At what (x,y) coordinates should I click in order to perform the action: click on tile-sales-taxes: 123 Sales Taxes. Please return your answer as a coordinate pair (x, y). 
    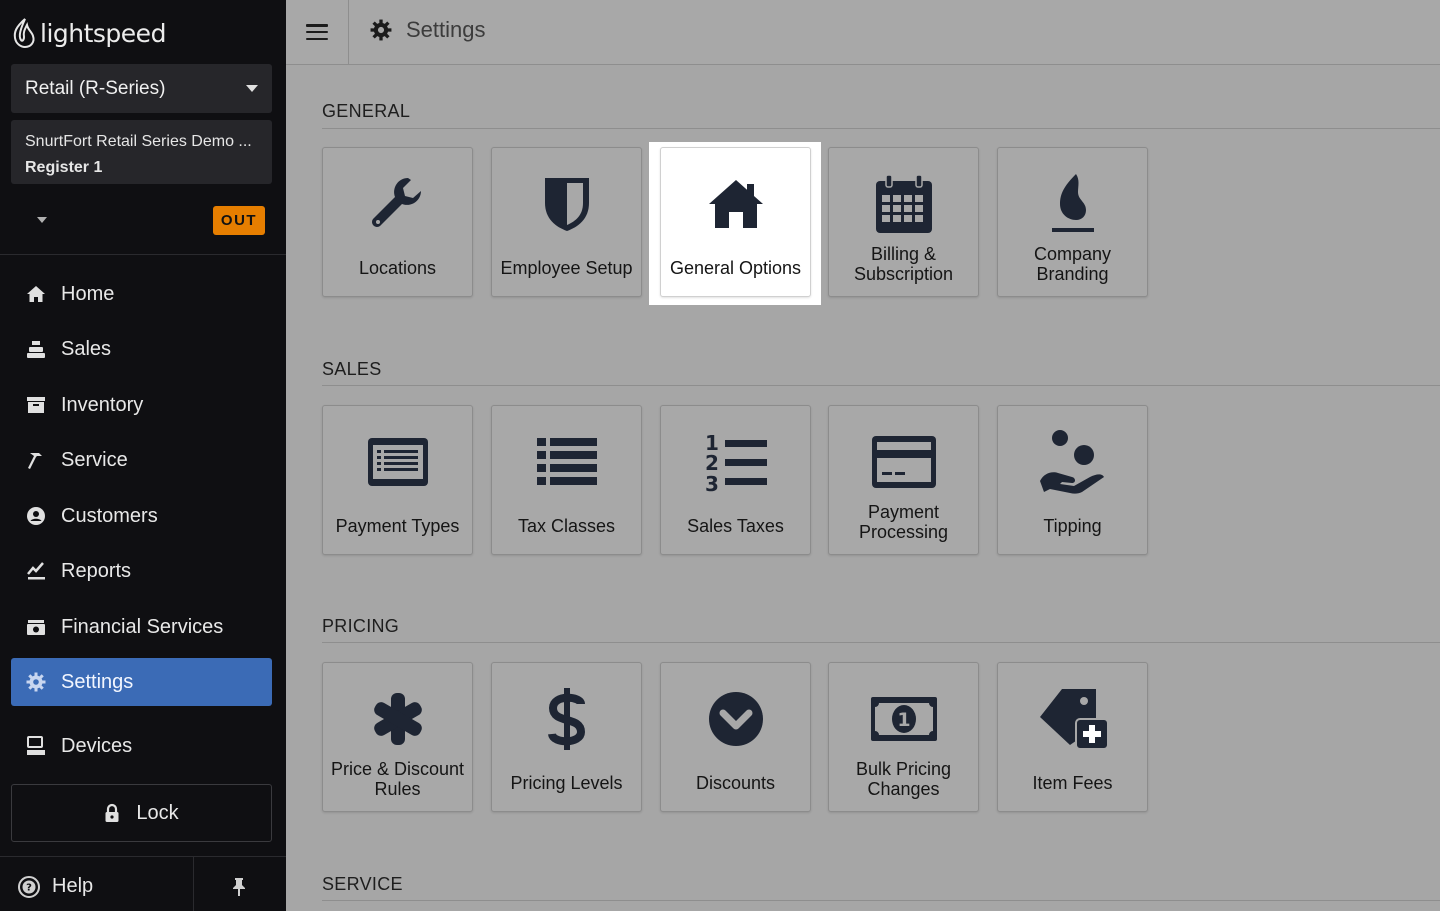
    Looking at the image, I should click on (735, 480).